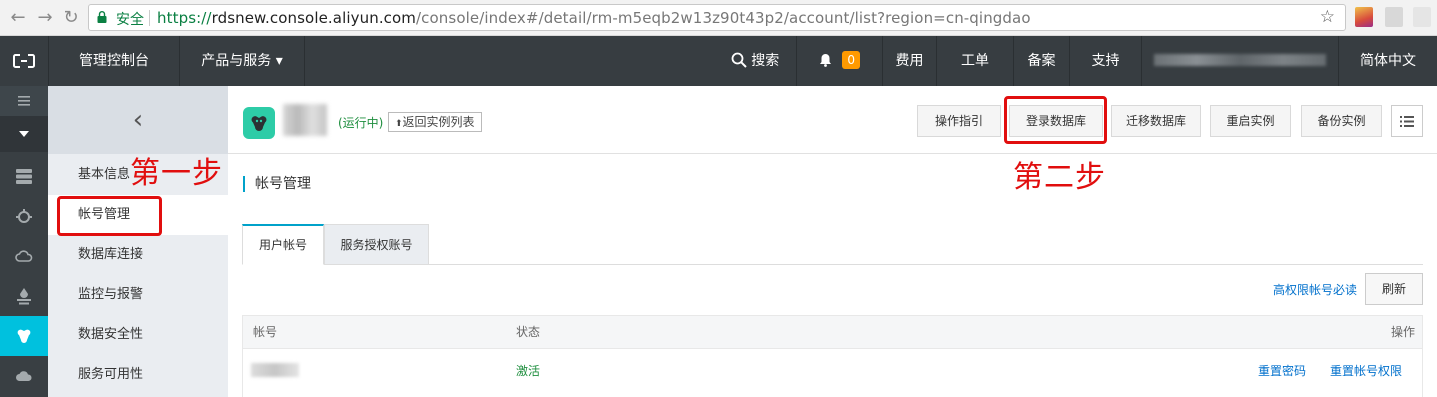 The width and height of the screenshot is (1437, 397). What do you see at coordinates (1041, 61) in the screenshot?
I see `record-link: 备案` at bounding box center [1041, 61].